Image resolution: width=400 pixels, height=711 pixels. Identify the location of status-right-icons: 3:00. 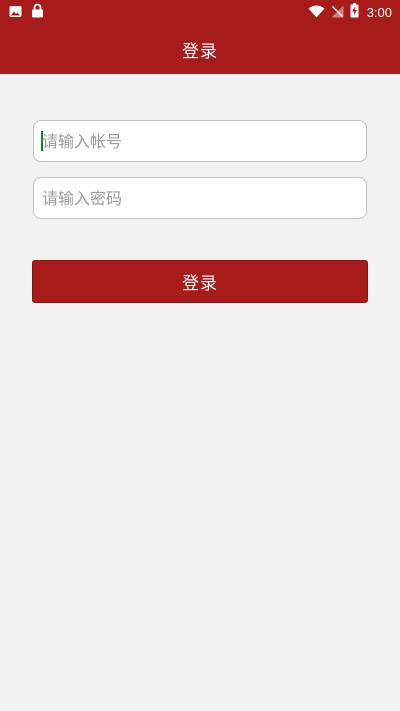
(350, 12).